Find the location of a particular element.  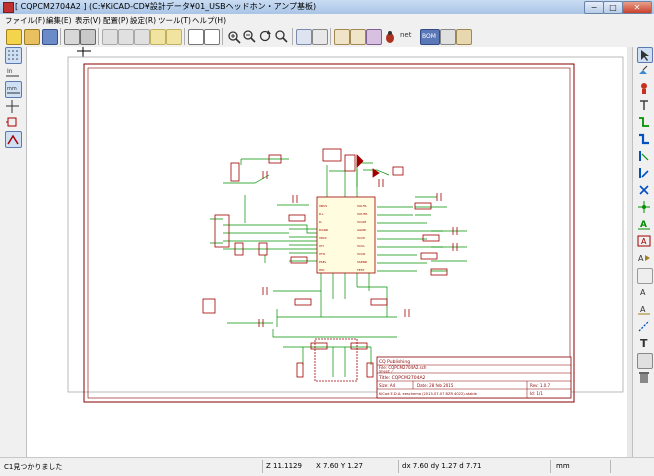

resistor-r14 is located at coordinates (359, 346).